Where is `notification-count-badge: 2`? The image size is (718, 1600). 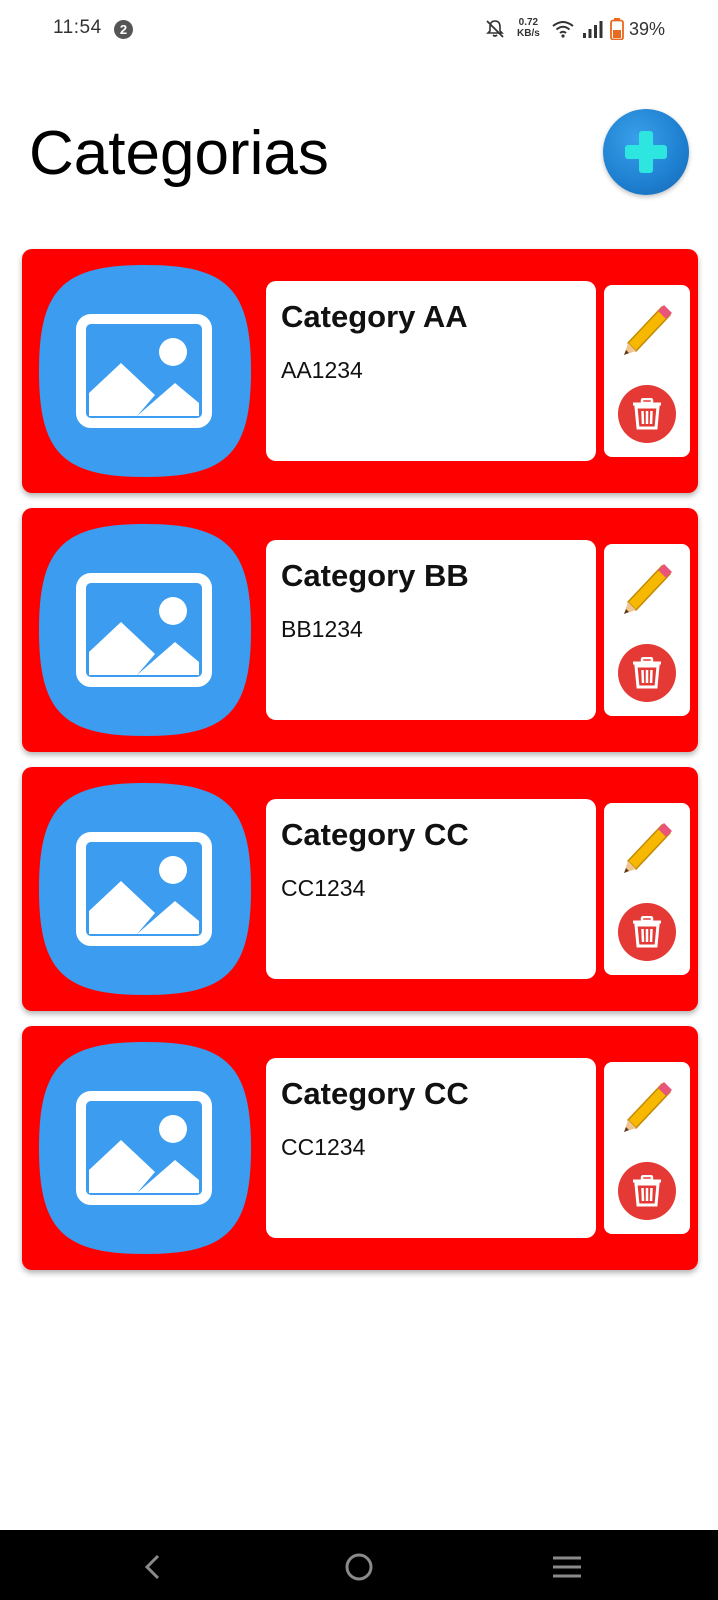 notification-count-badge: 2 is located at coordinates (123, 29).